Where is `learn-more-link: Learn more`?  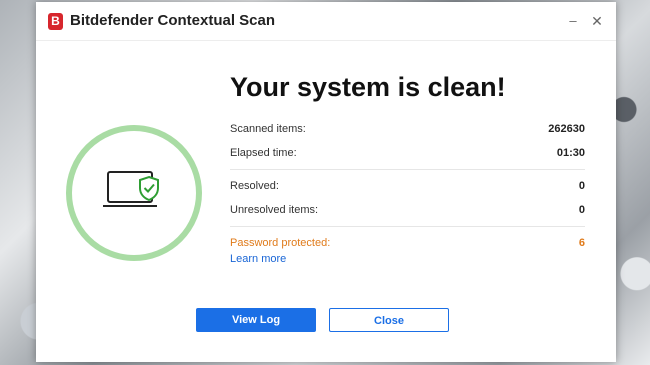 learn-more-link: Learn more is located at coordinates (258, 259).